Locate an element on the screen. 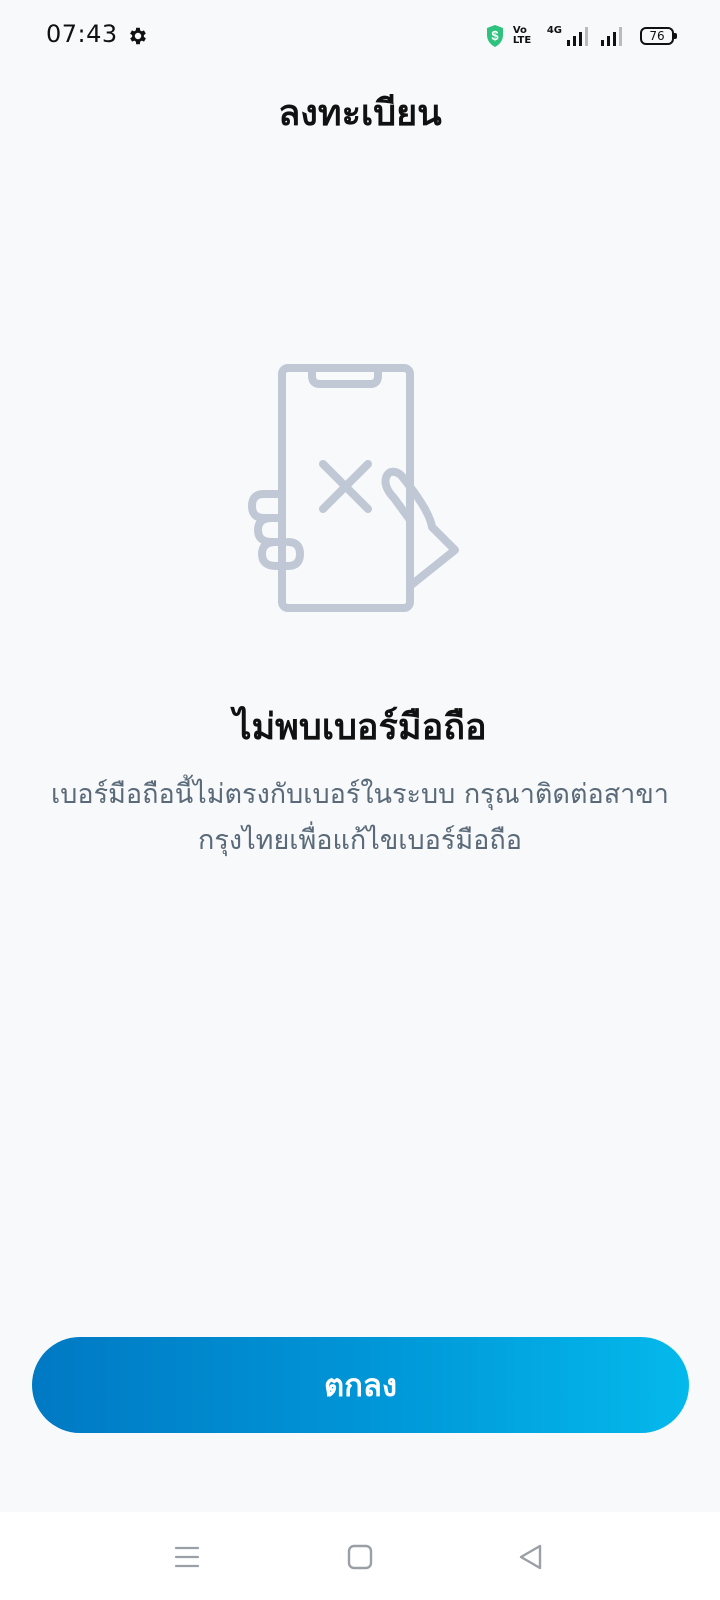  page-title: ลงทะเบียน is located at coordinates (360, 113).